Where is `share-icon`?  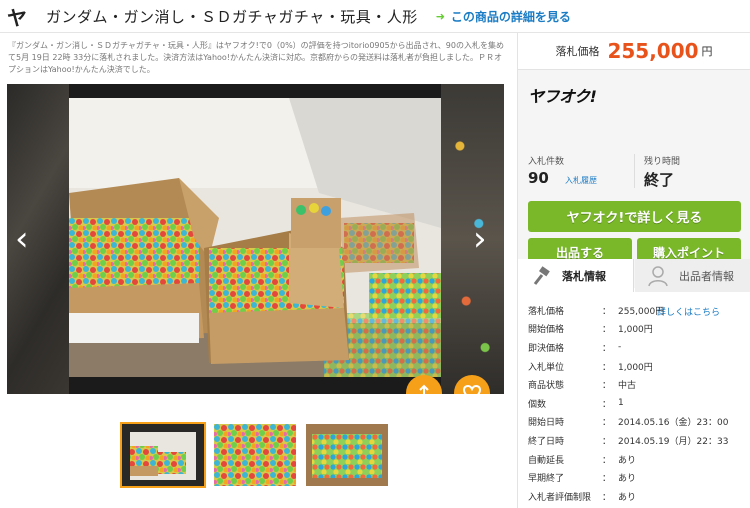
share-icon is located at coordinates (424, 389).